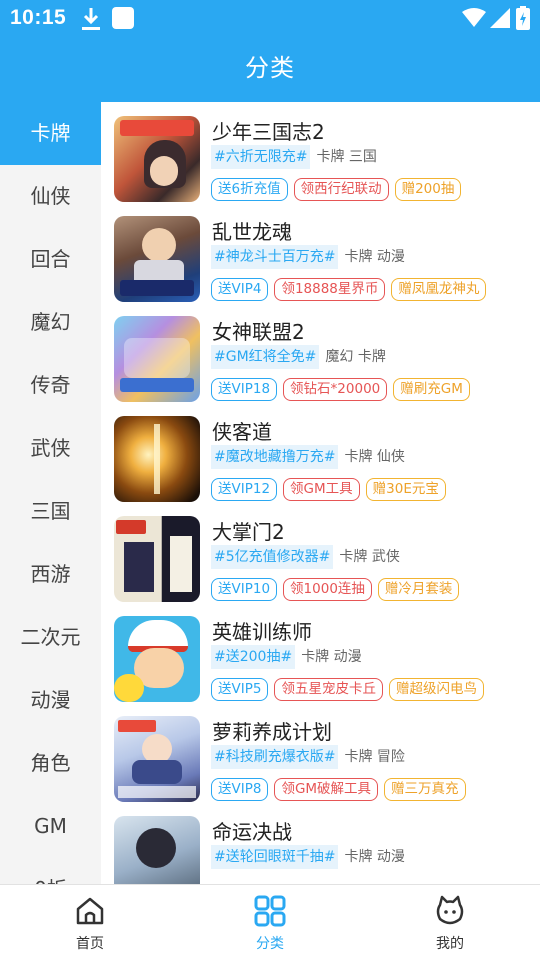 Image resolution: width=540 pixels, height=960 pixels. I want to click on game-hashtag: #GM红将全免#, so click(265, 357).